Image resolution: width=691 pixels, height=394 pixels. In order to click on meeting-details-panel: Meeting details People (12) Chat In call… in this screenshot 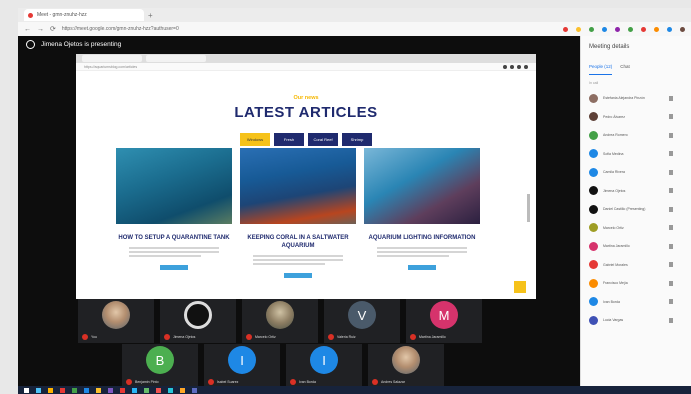, I will do `click(635, 211)`.